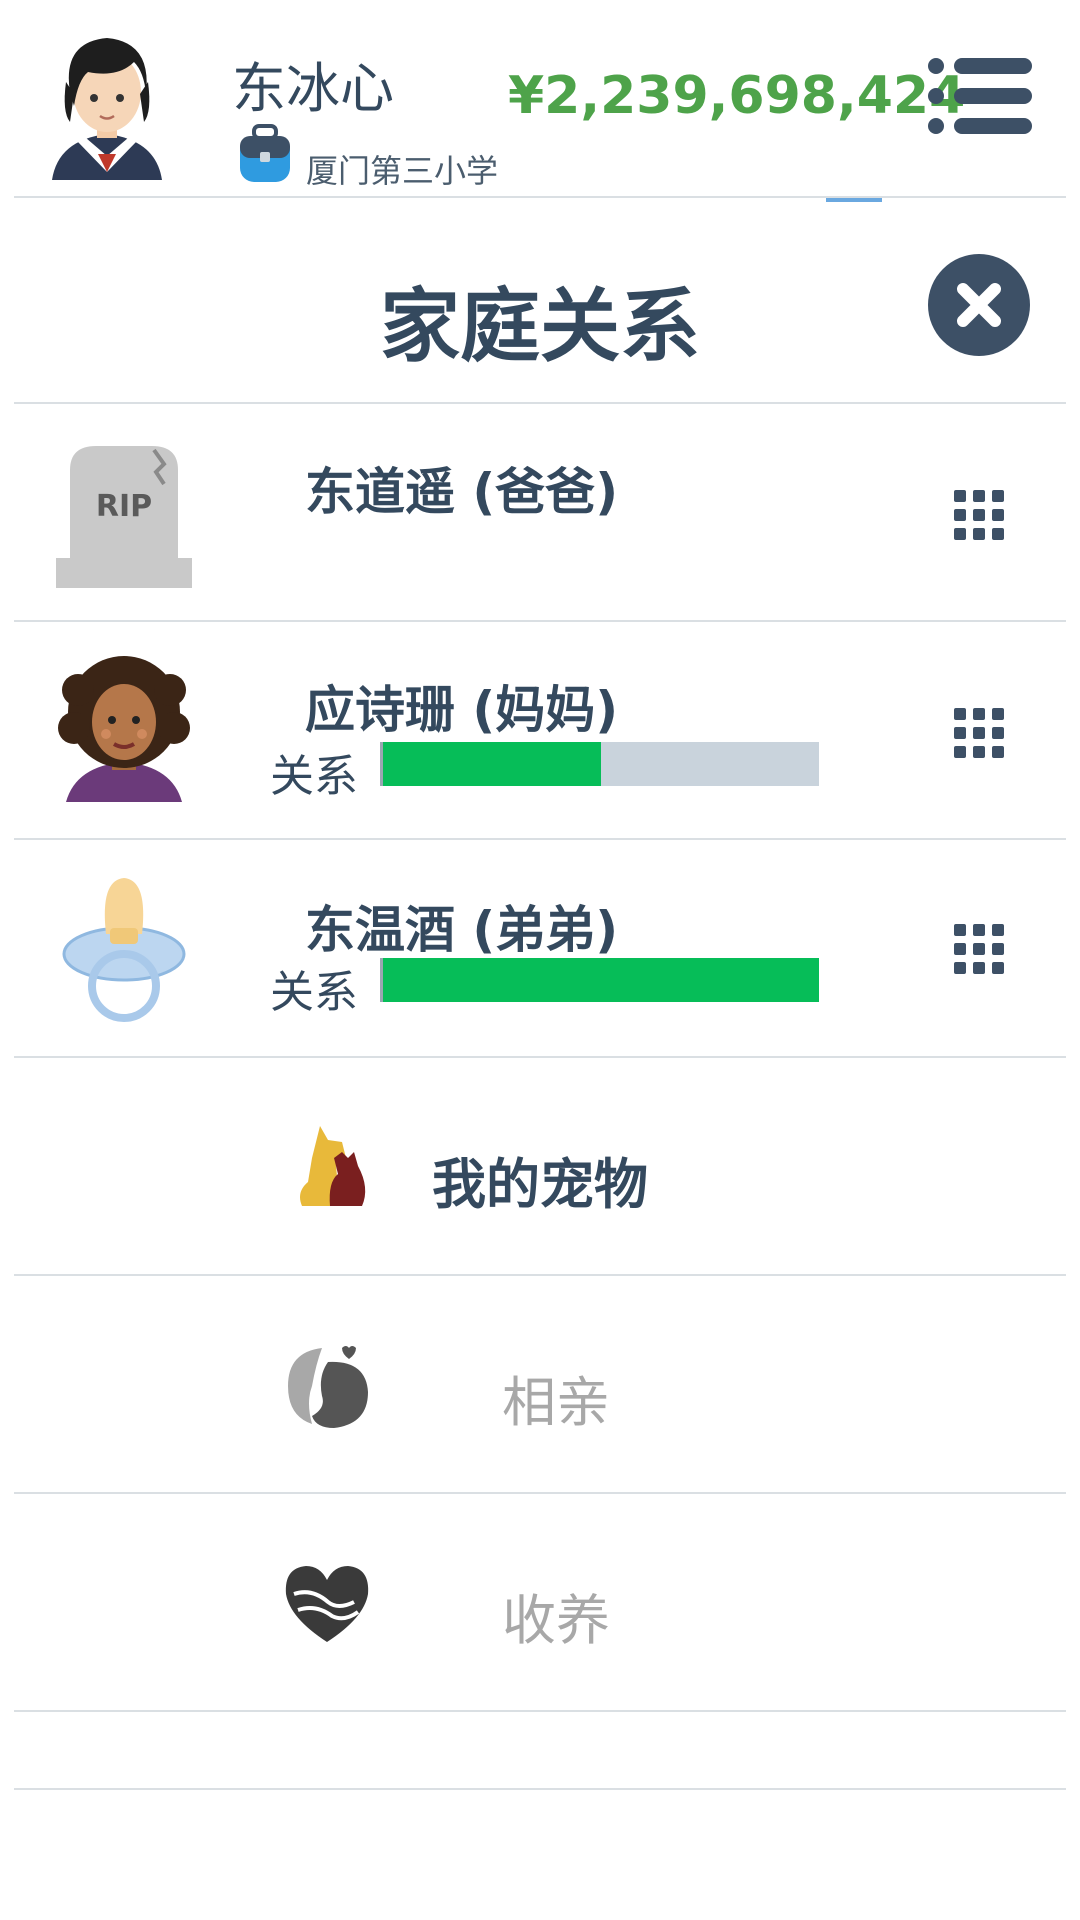 The width and height of the screenshot is (1080, 1920). I want to click on tombstone-icon: RIP, so click(124, 514).